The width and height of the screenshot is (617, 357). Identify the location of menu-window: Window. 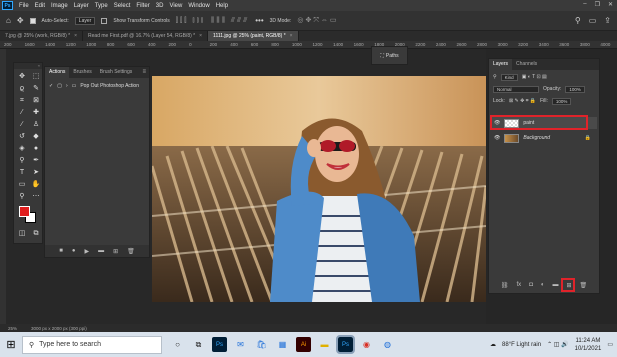
(198, 6).